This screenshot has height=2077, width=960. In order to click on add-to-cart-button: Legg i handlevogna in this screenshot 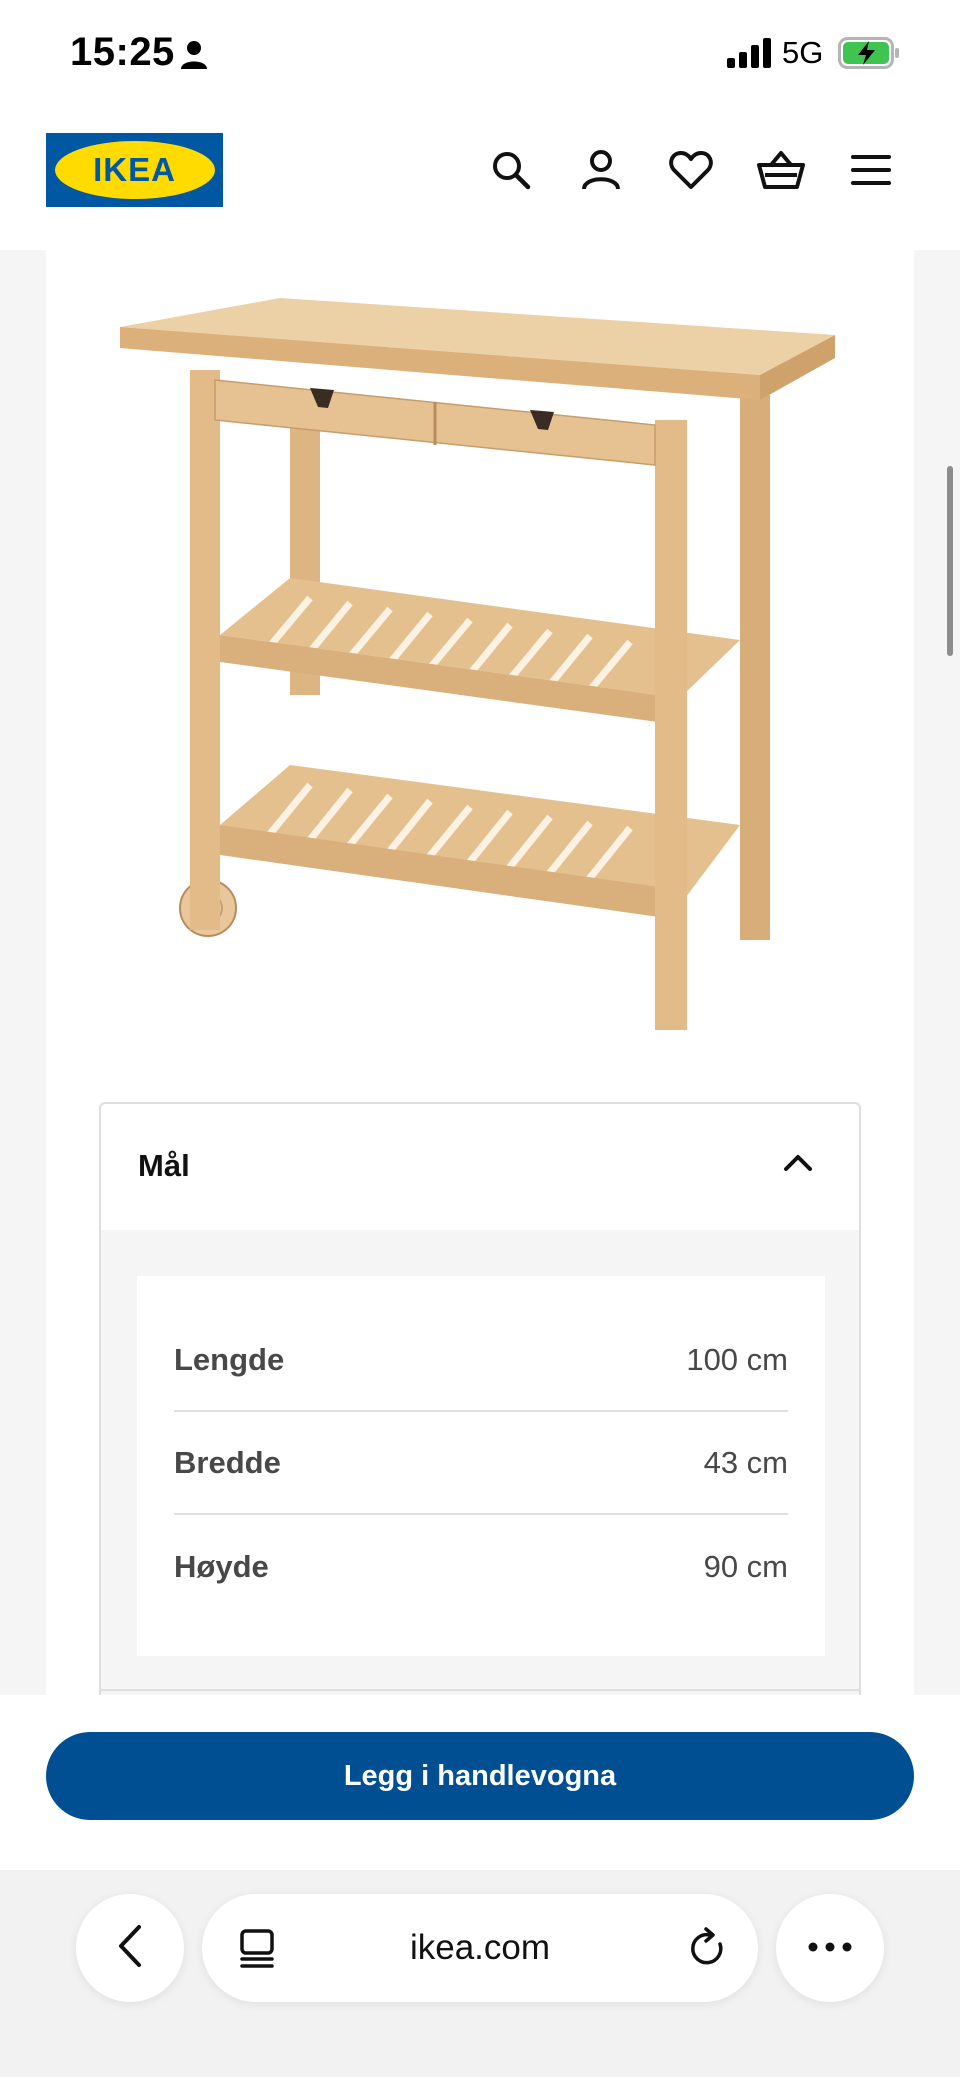, I will do `click(480, 1776)`.